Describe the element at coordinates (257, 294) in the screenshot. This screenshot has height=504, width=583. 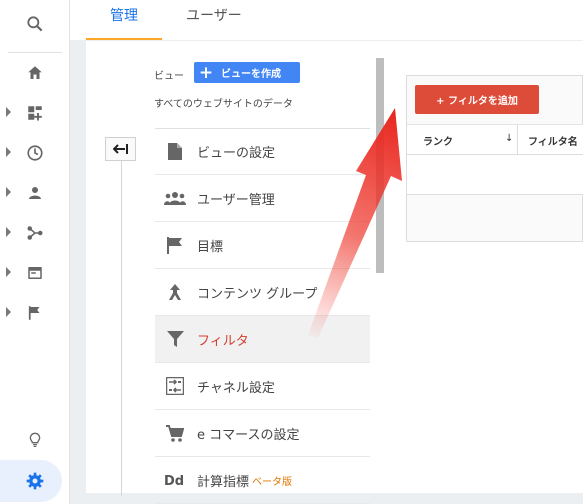
I see `menu-item-label: コンテンツ グループ` at that location.